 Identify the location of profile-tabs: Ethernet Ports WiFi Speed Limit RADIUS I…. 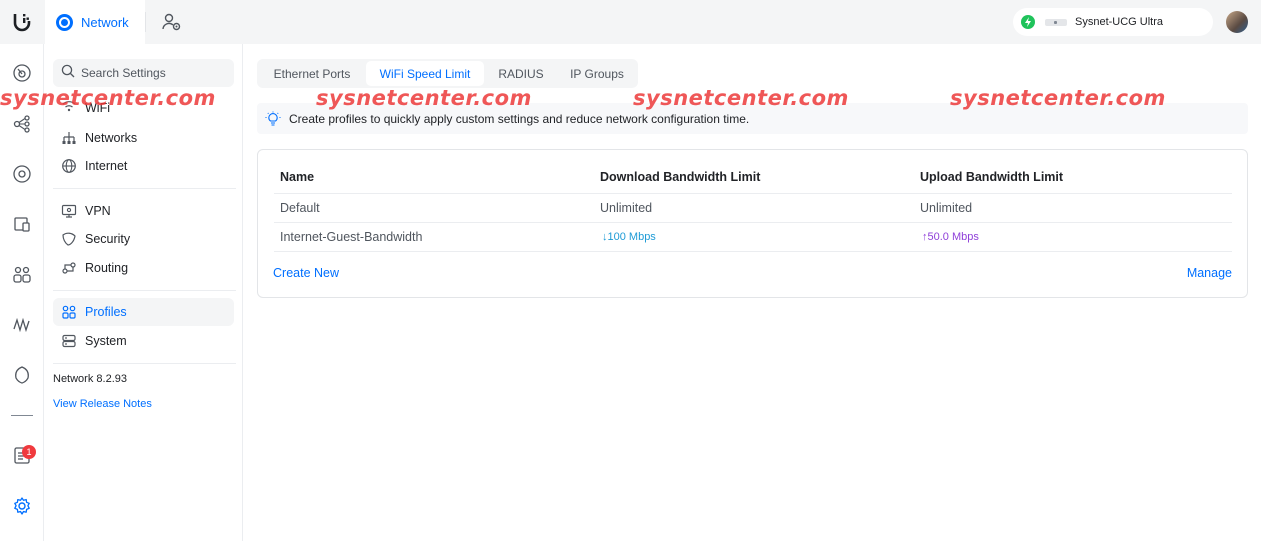
(447, 73).